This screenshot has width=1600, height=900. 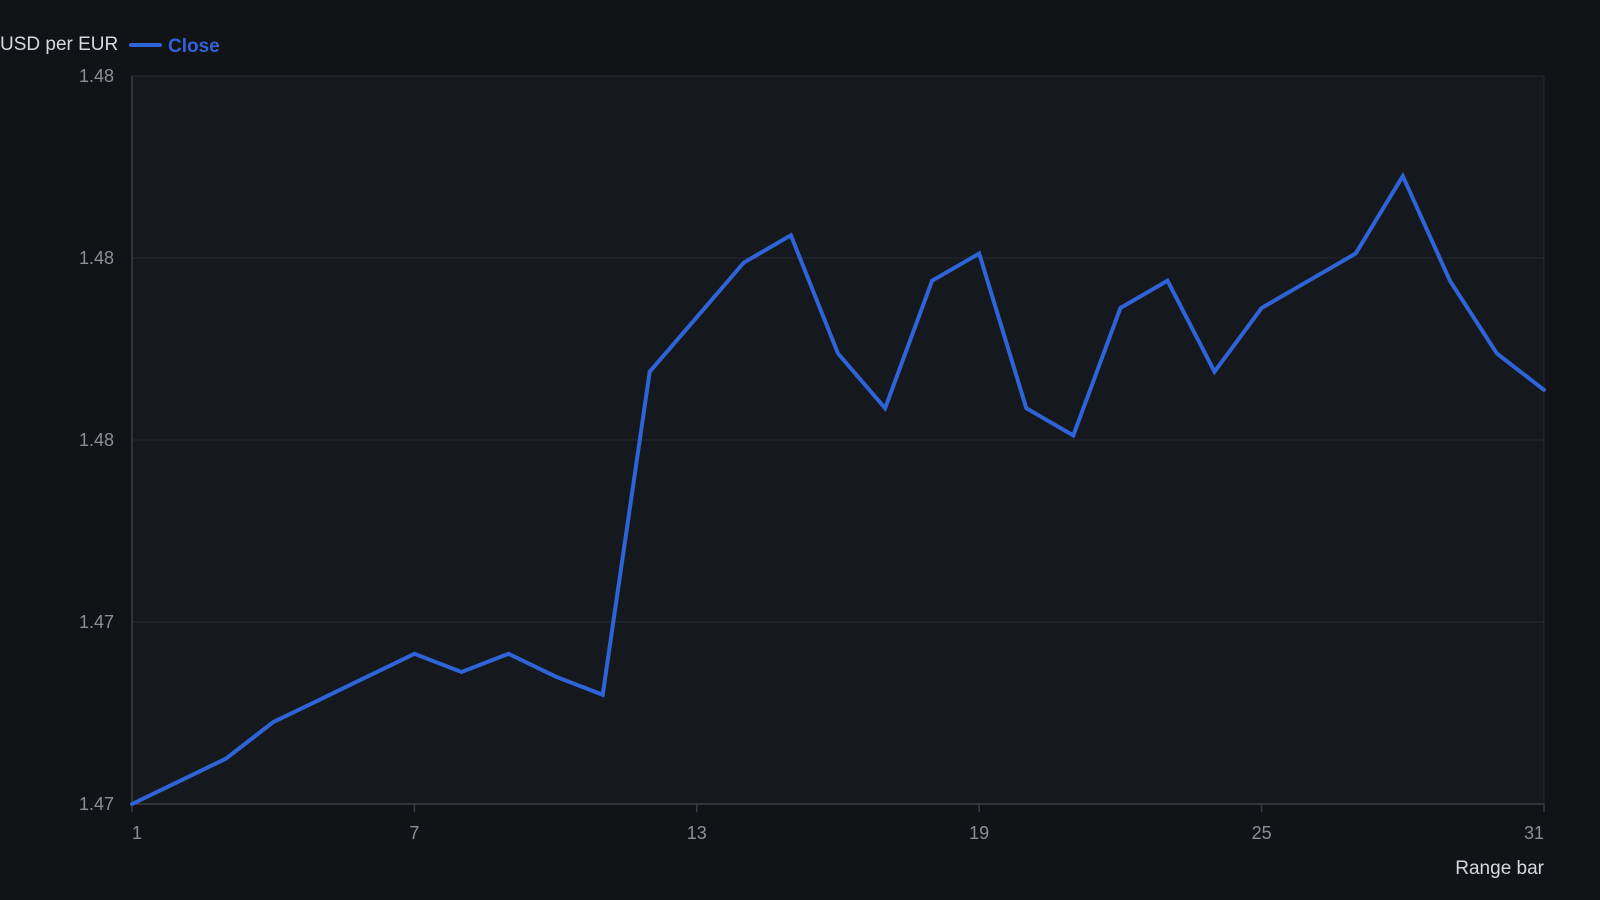 I want to click on x-axis-title: Range bar, so click(x=1499, y=868).